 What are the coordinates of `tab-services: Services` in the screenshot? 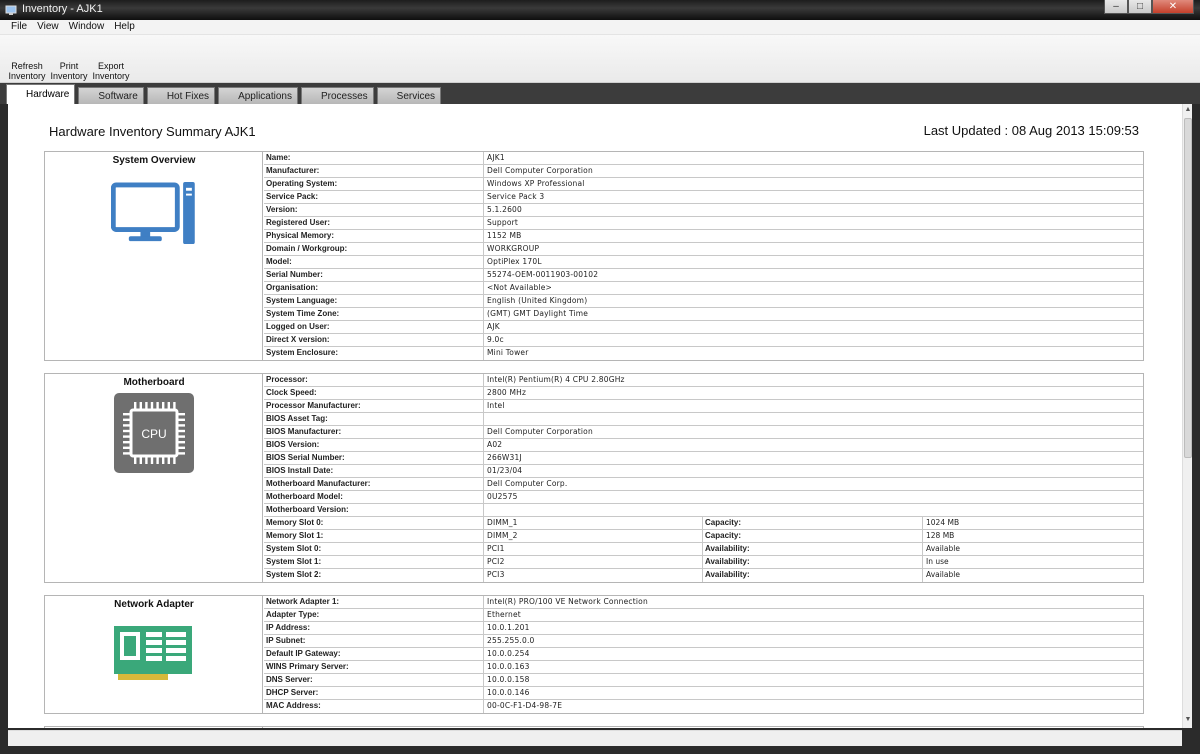 It's located at (409, 95).